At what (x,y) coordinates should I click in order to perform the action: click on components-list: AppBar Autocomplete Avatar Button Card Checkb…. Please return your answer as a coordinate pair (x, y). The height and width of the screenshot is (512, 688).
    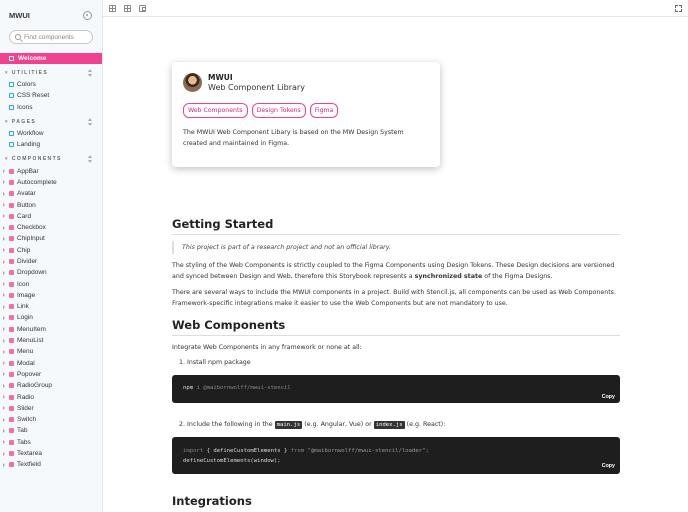
    Looking at the image, I should click on (51, 317).